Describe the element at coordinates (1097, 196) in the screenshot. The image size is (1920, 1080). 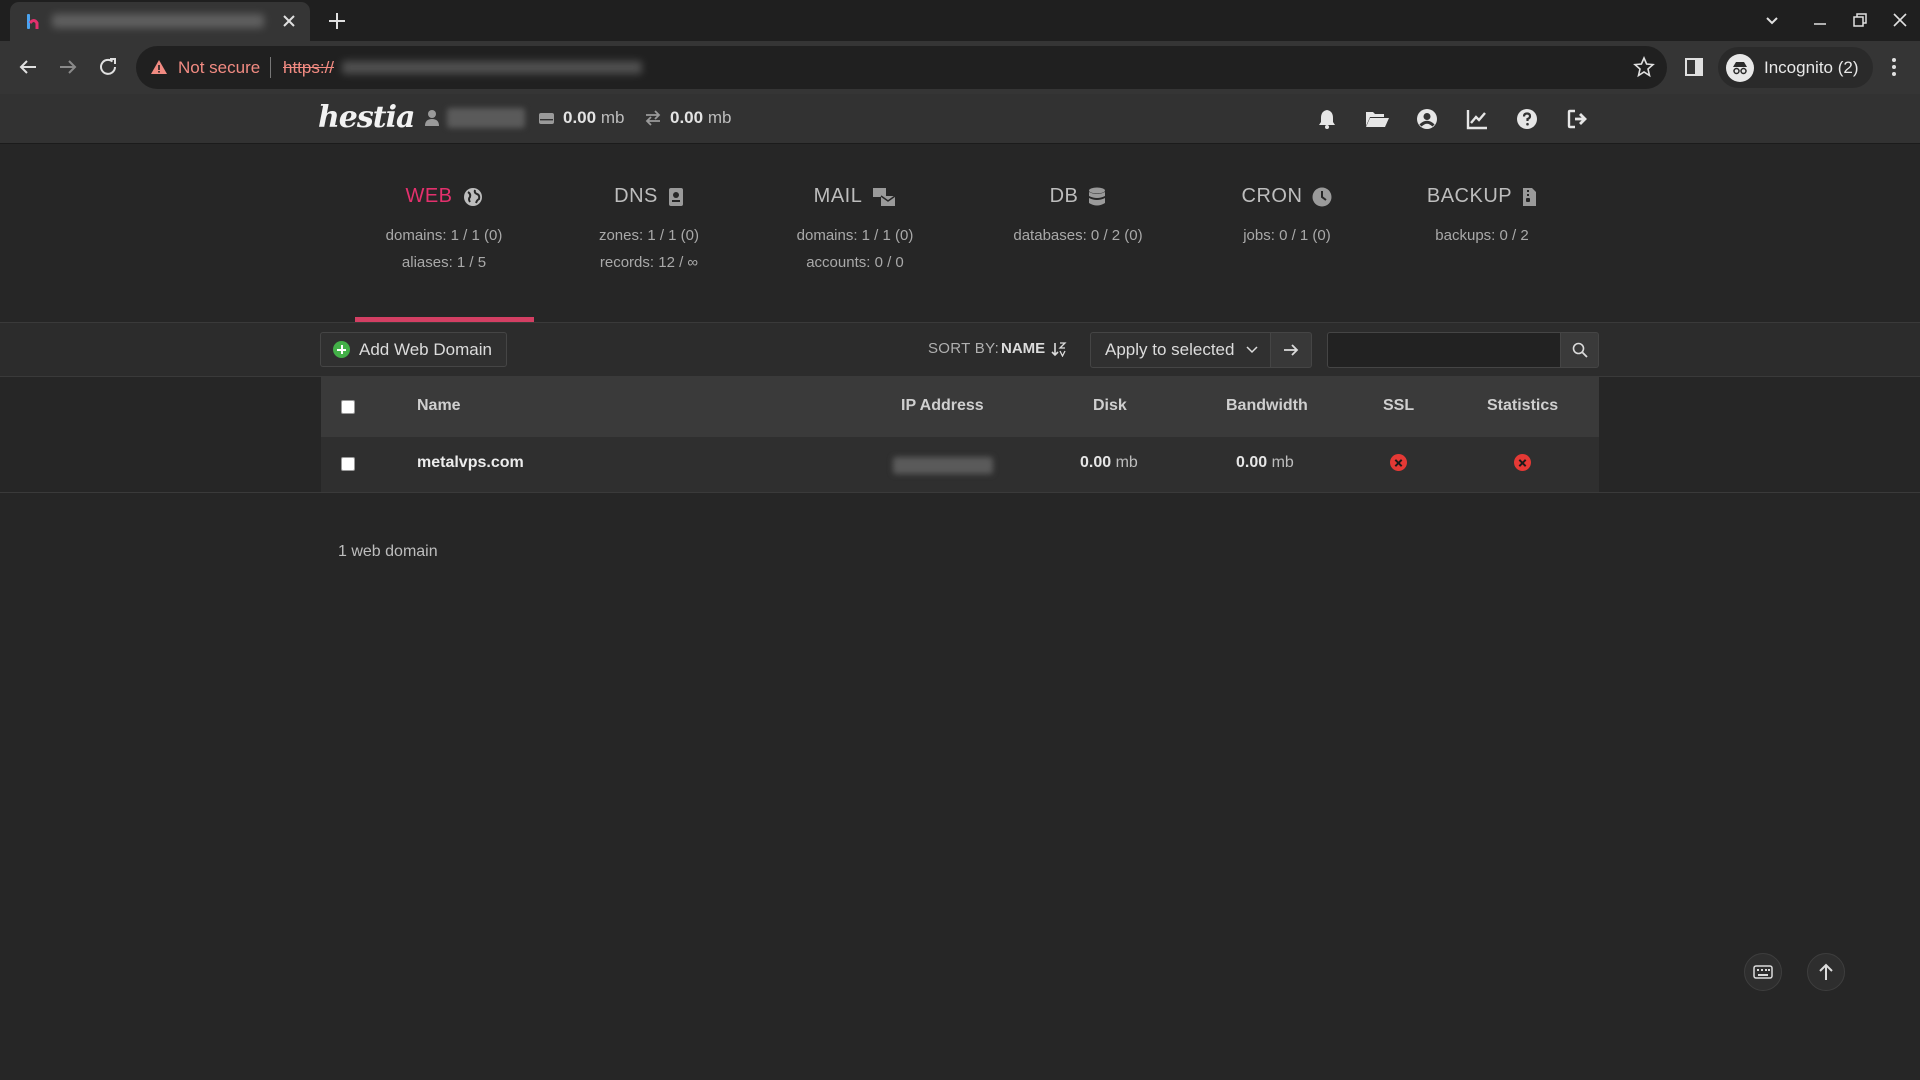
I see `database-icon` at that location.